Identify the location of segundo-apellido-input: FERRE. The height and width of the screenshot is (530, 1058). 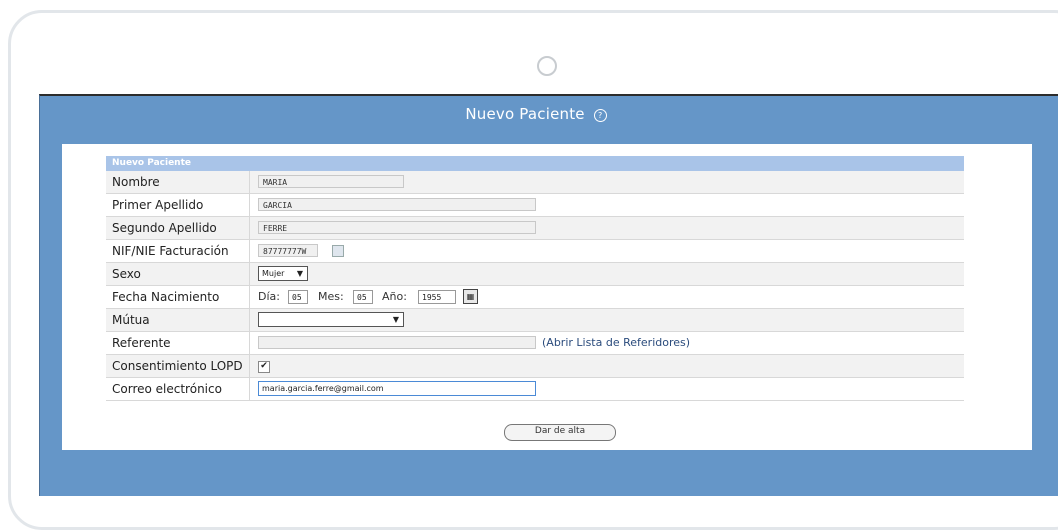
(397, 227).